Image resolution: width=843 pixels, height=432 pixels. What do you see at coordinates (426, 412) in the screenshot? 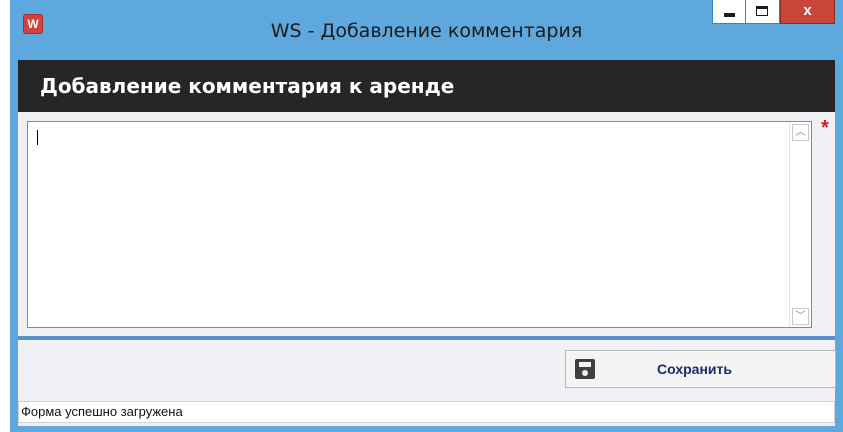
I see `status-bar: Форма успешно загружена` at bounding box center [426, 412].